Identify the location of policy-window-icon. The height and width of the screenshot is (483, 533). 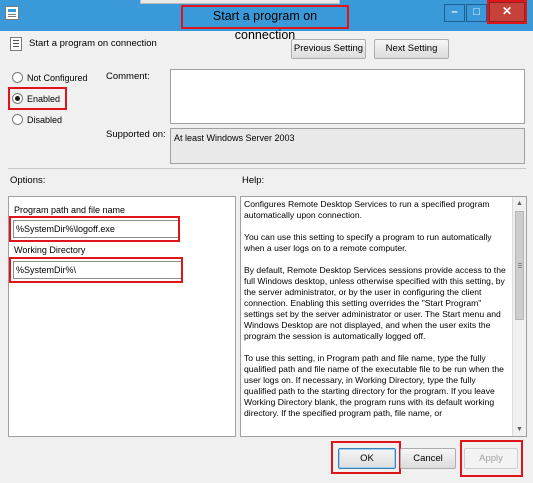
(12, 13).